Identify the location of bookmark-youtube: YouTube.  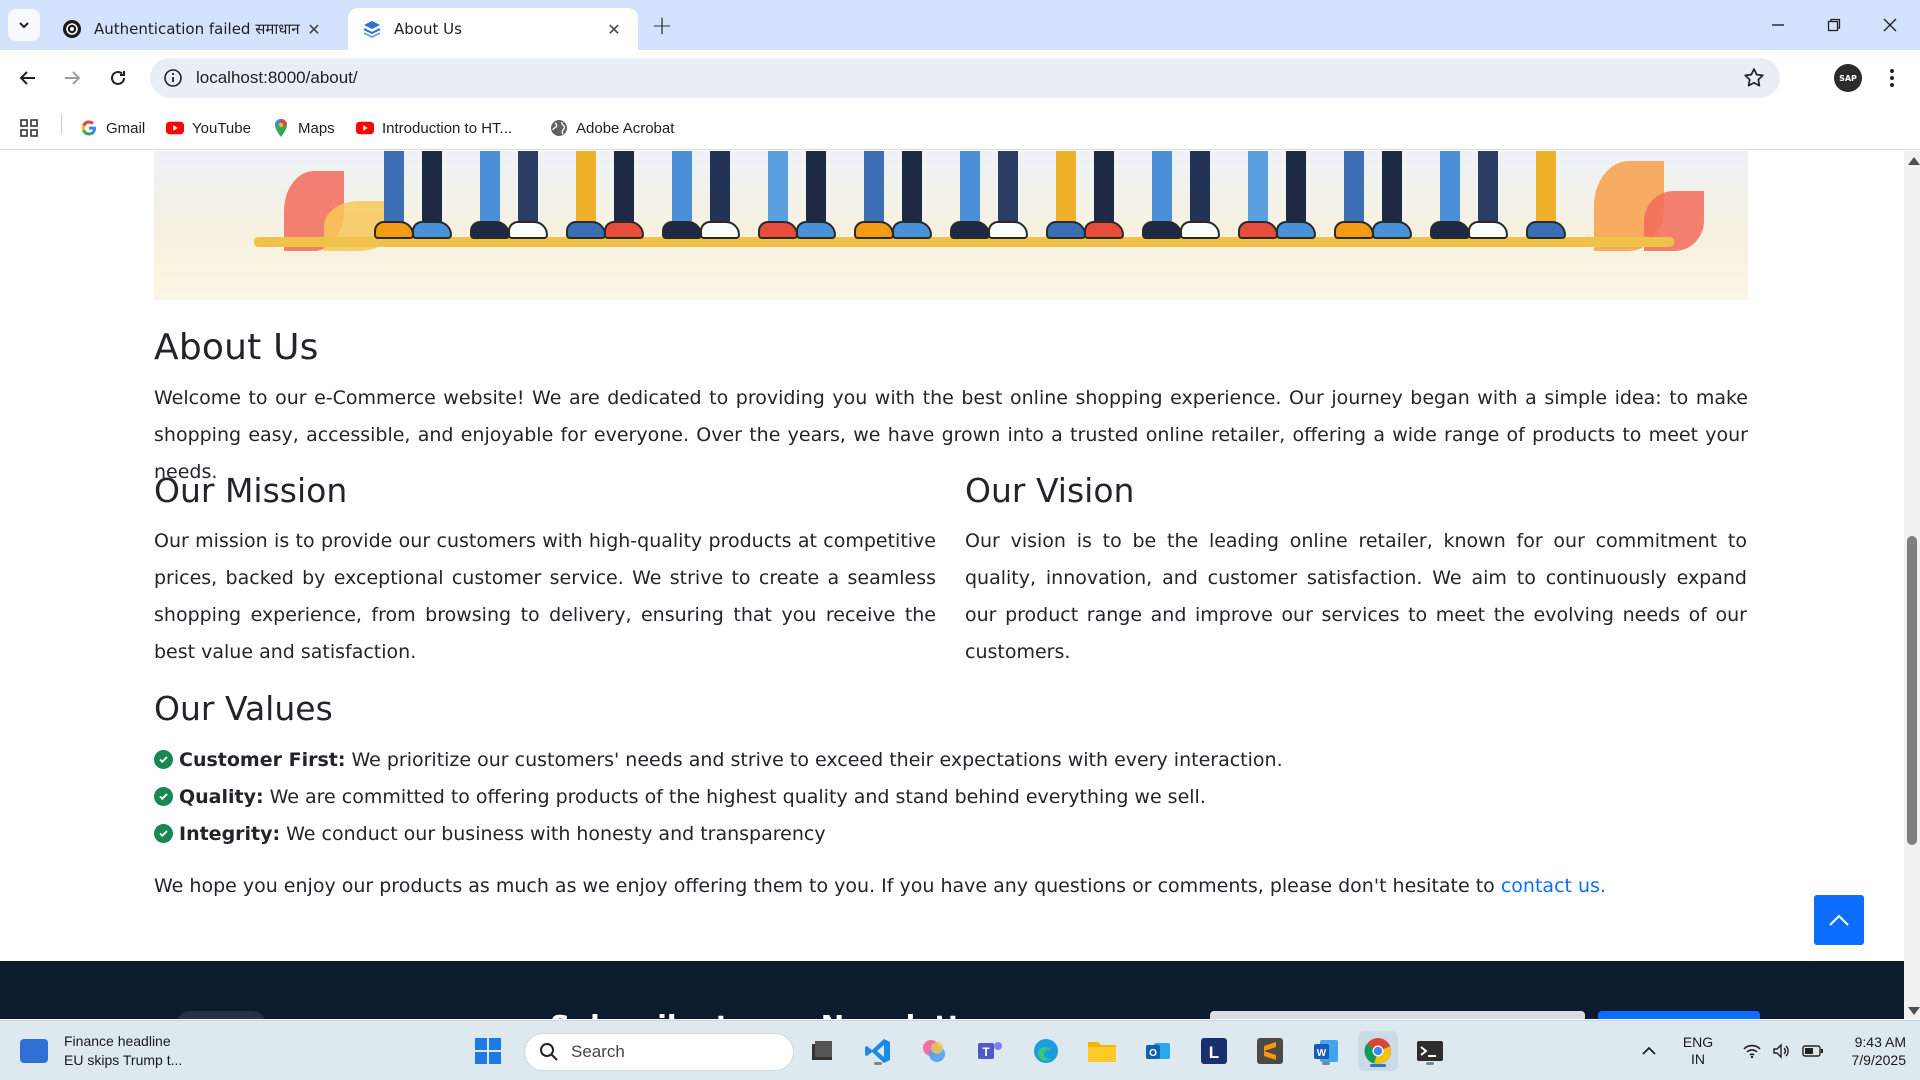
(208, 128).